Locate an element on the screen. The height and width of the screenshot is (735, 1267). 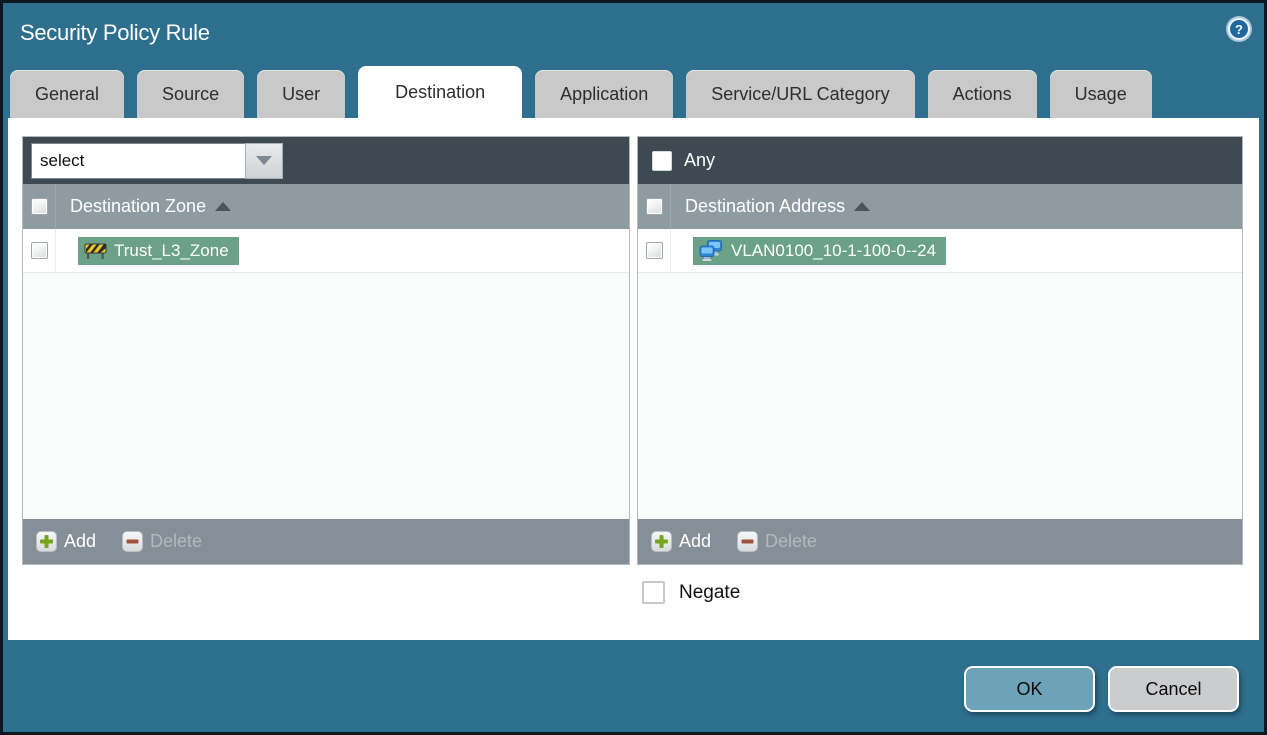
ok-button: OK is located at coordinates (1029, 689).